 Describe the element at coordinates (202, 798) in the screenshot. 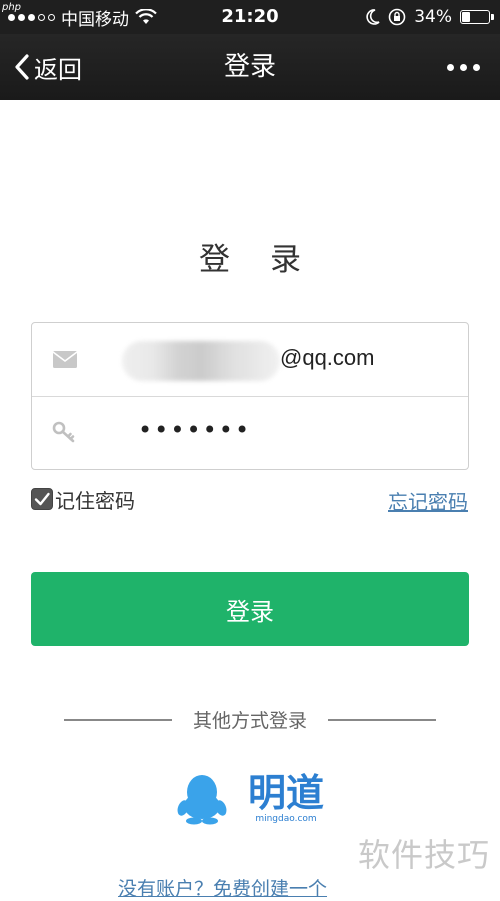

I see `qq-penguin-icon` at that location.